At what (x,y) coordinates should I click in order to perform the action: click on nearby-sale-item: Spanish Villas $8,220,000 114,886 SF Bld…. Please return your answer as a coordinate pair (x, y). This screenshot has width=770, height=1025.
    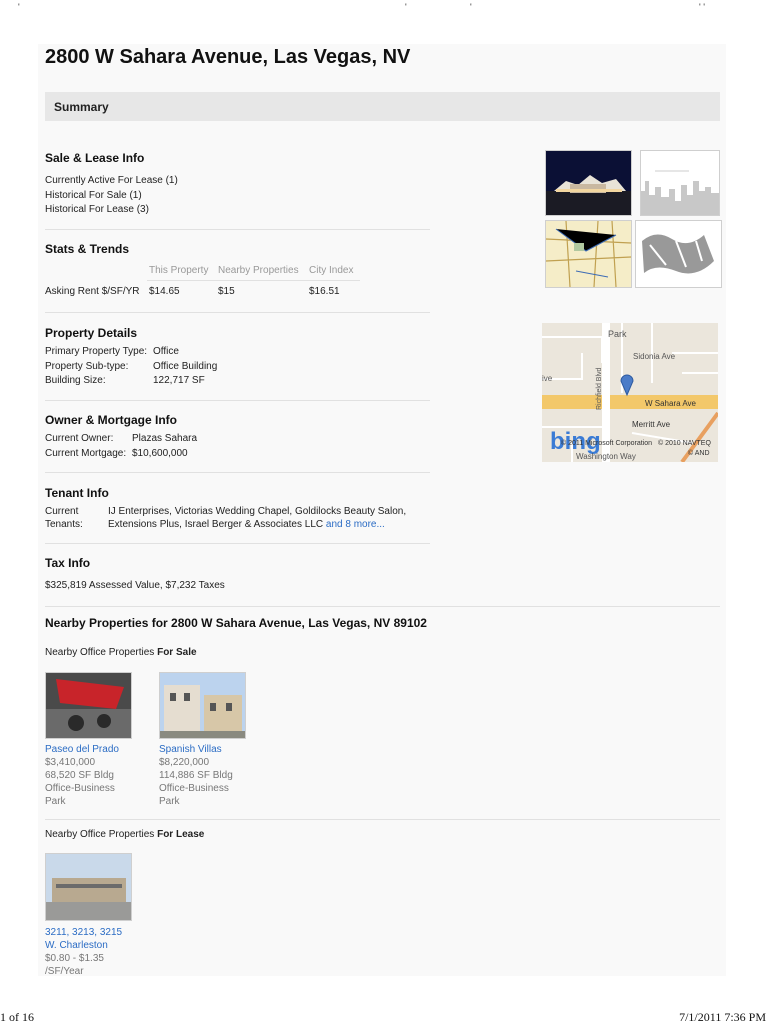
    Looking at the image, I should click on (196, 775).